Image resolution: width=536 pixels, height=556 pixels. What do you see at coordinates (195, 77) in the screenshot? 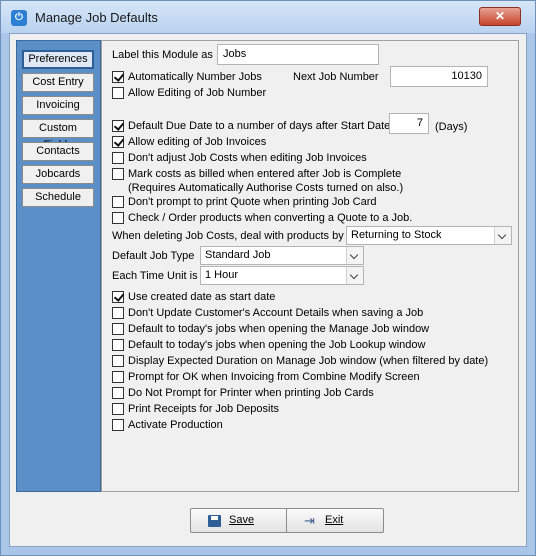
I see `checkbox-label: Automatically Number Jobs` at bounding box center [195, 77].